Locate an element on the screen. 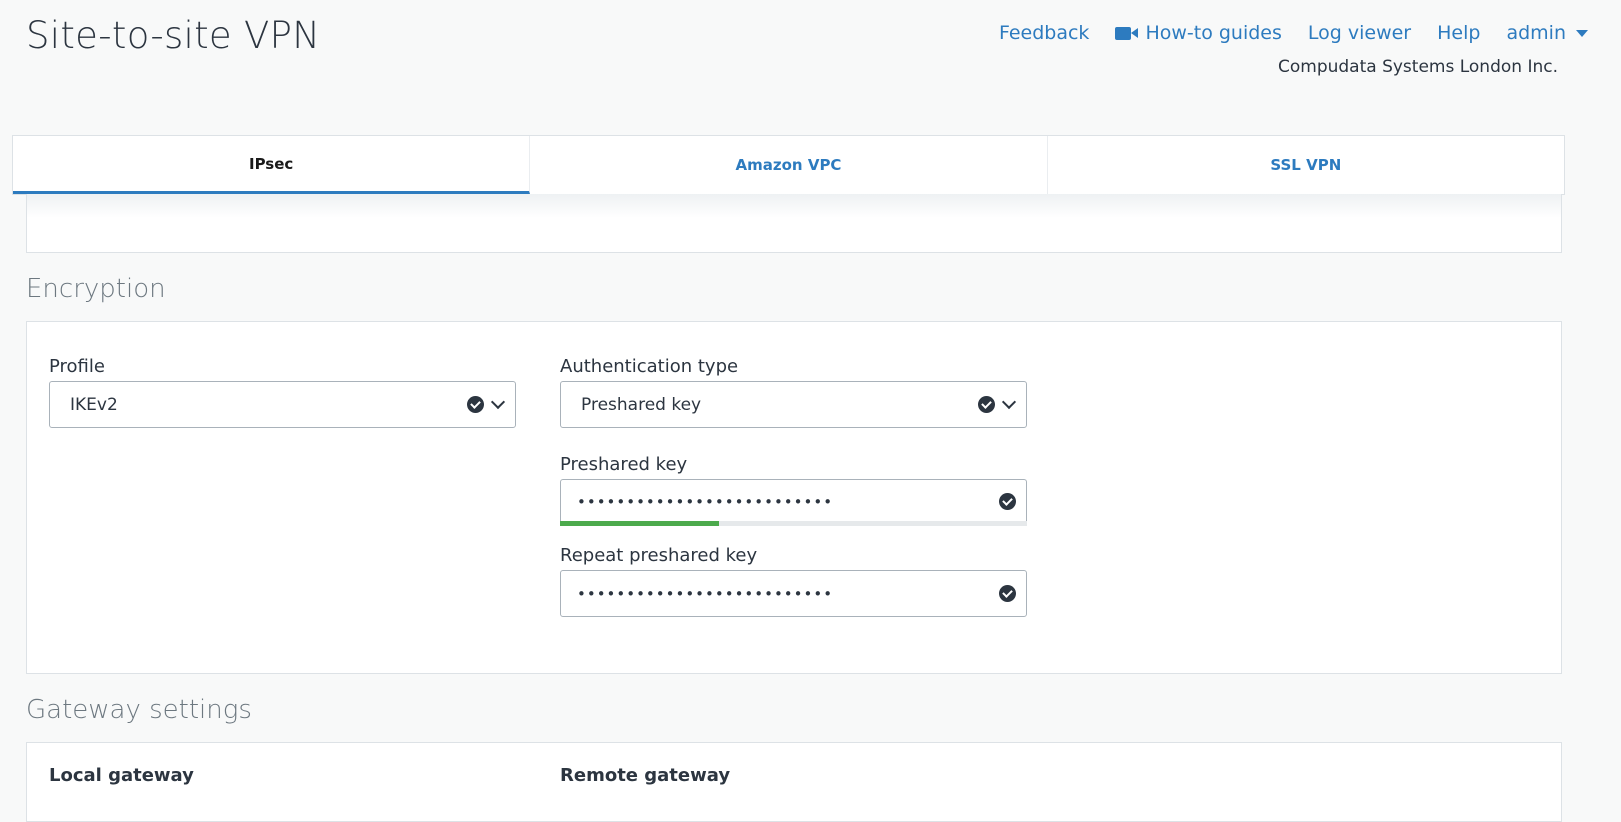 The image size is (1621, 822). repeat-key-label: Repeat preshared key is located at coordinates (659, 555).